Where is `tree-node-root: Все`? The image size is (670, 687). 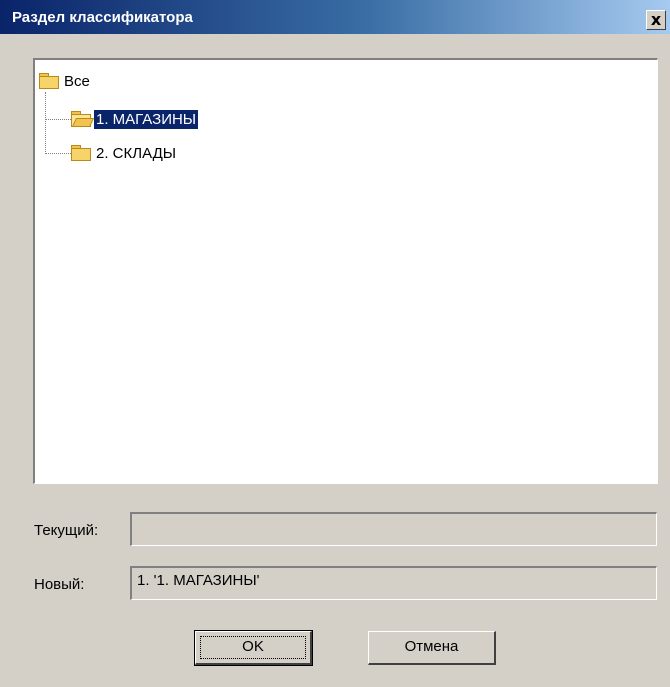 tree-node-root: Все is located at coordinates (65, 81).